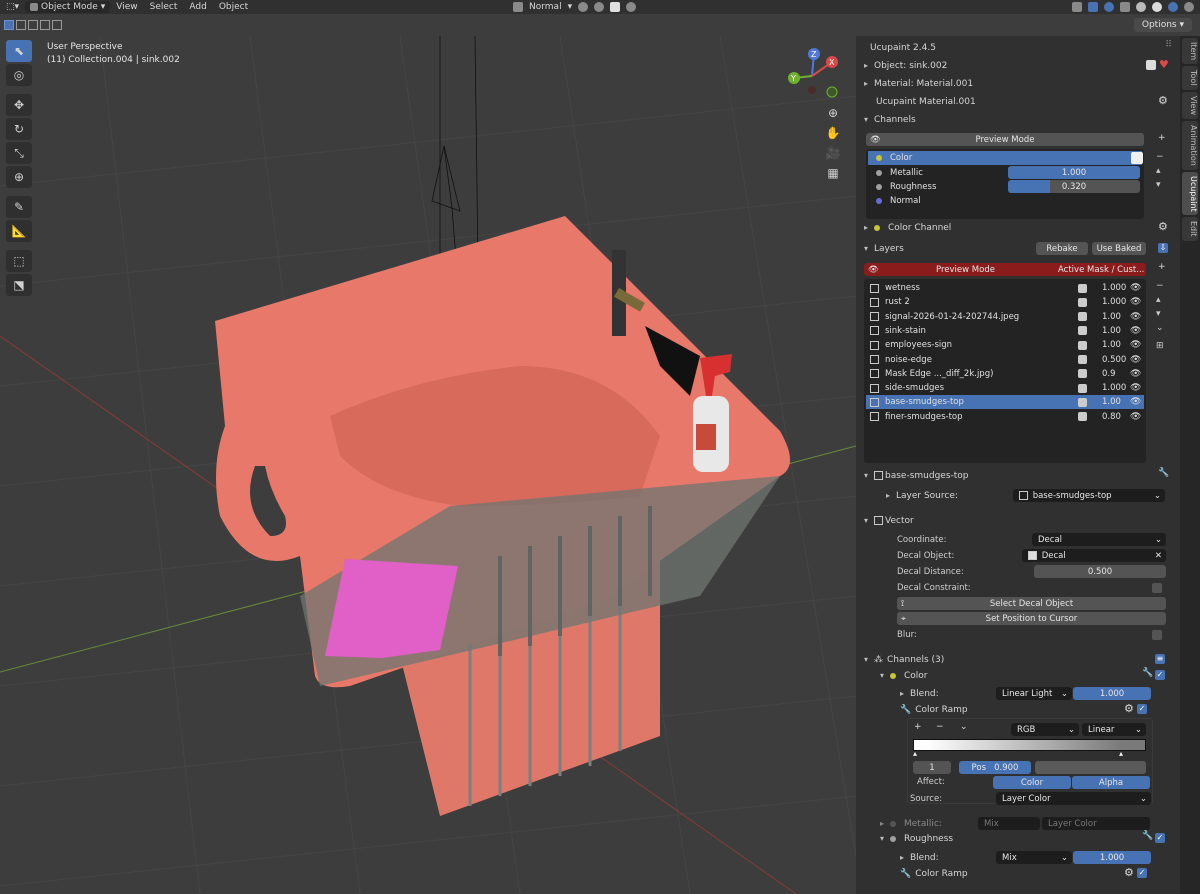 The width and height of the screenshot is (1200, 894). Describe the element at coordinates (1141, 7) in the screenshot. I see `wireframe-shading-icon` at that location.